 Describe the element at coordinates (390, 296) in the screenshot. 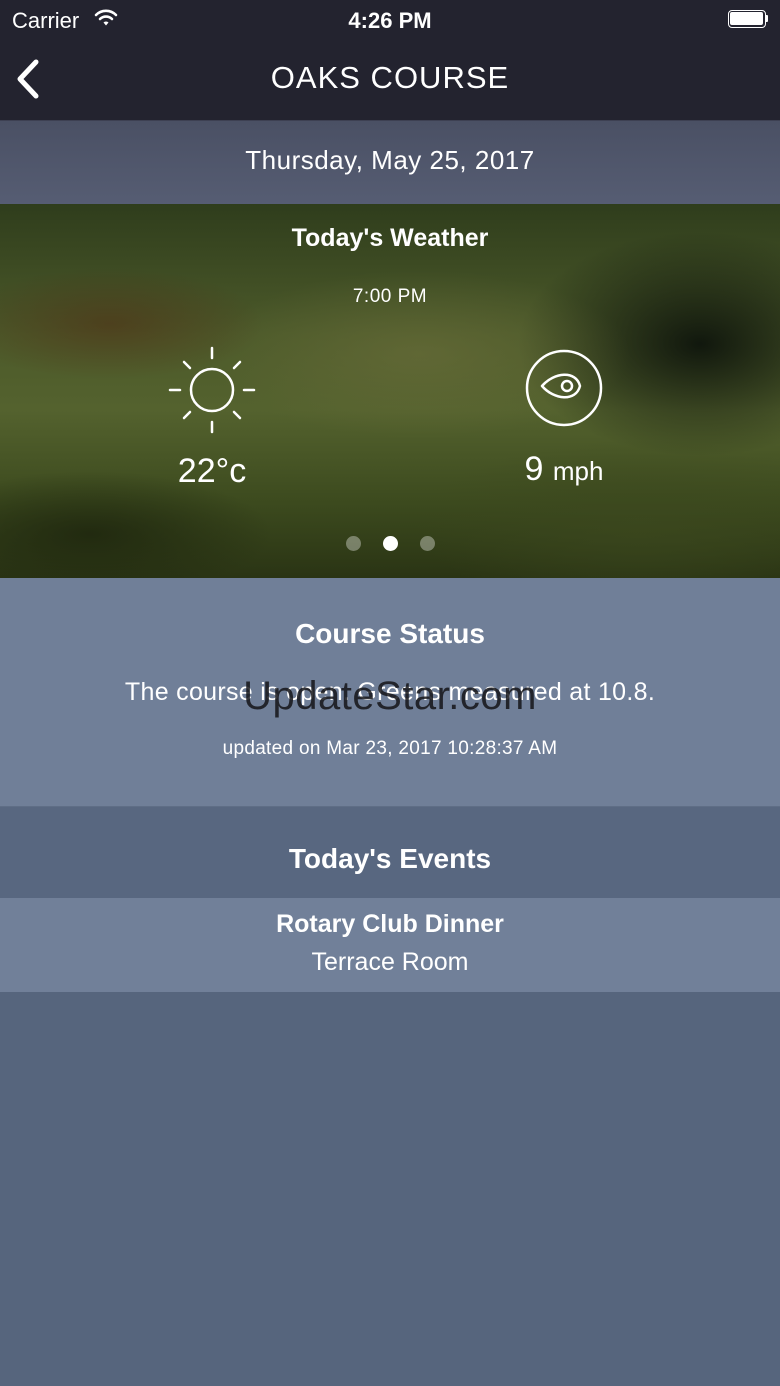

I see `weather-time: 7:00 PM` at that location.